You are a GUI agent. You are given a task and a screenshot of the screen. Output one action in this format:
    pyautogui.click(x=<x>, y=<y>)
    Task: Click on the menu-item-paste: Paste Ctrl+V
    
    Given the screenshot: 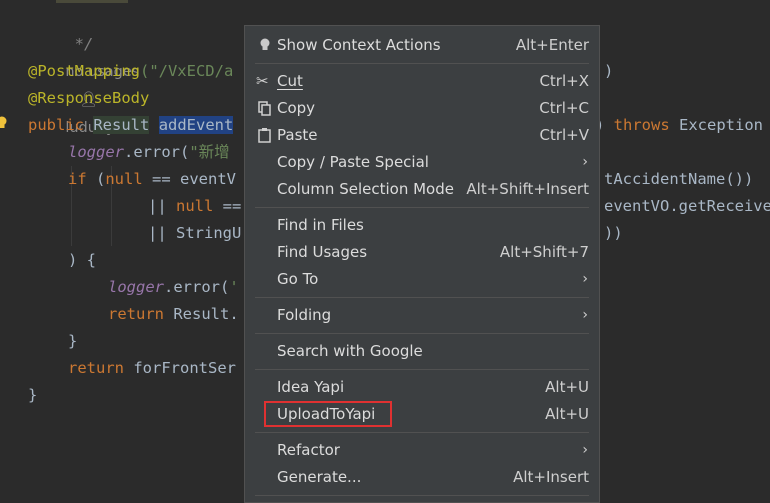 What is the action you would take?
    pyautogui.click(x=422, y=135)
    